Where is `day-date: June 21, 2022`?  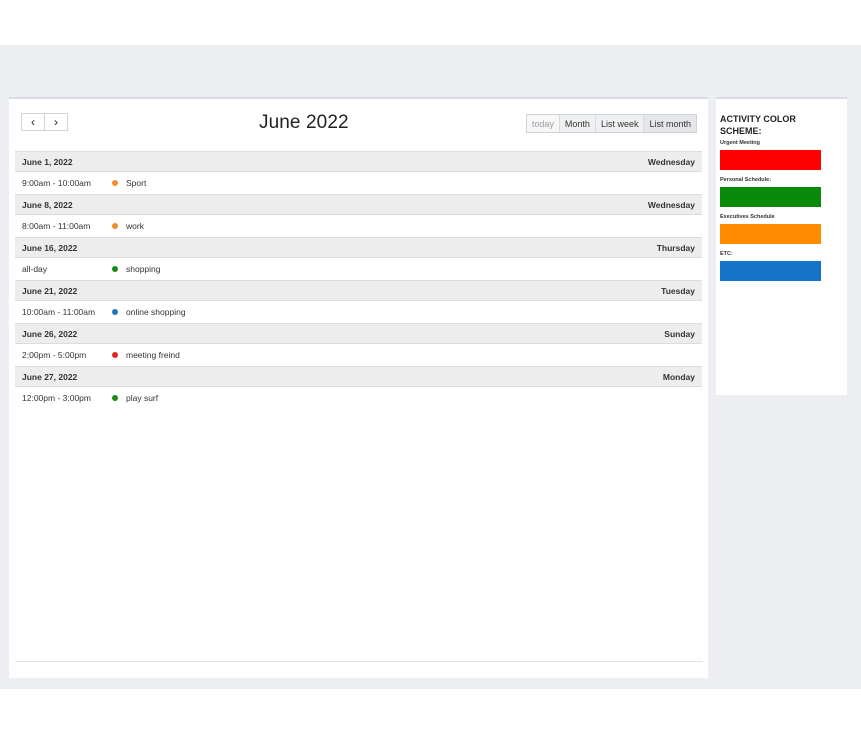
day-date: June 21, 2022 is located at coordinates (49, 291).